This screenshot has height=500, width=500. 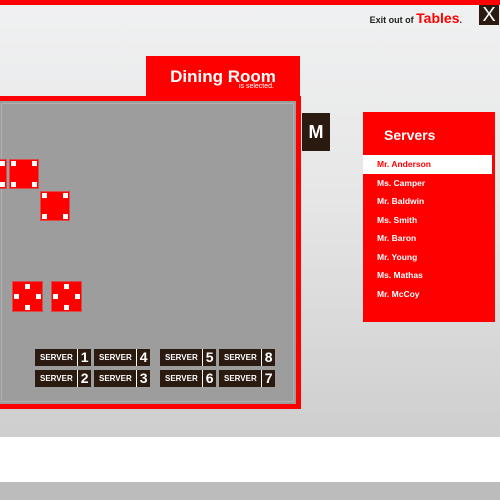 What do you see at coordinates (429, 275) in the screenshot?
I see `server-list-item: Ms. Mathas` at bounding box center [429, 275].